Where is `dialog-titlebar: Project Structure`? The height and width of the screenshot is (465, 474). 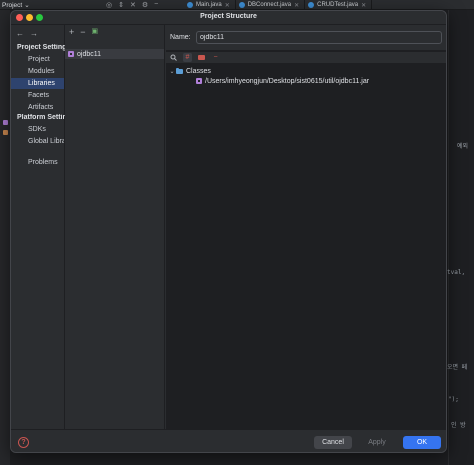
dialog-titlebar: Project Structure is located at coordinates (228, 18).